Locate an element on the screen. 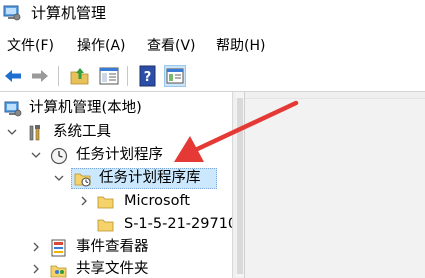 The width and height of the screenshot is (425, 278). tree-item-label: 事件查看器 is located at coordinates (112, 247).